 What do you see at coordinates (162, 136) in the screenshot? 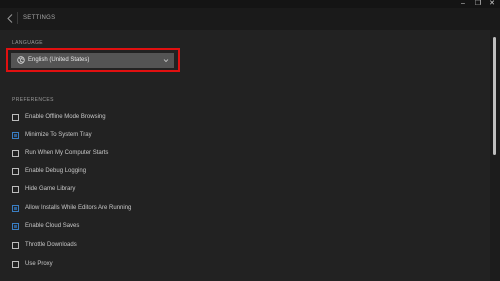
I see `pref-minimize-tray: Minimize To System Tray` at bounding box center [162, 136].